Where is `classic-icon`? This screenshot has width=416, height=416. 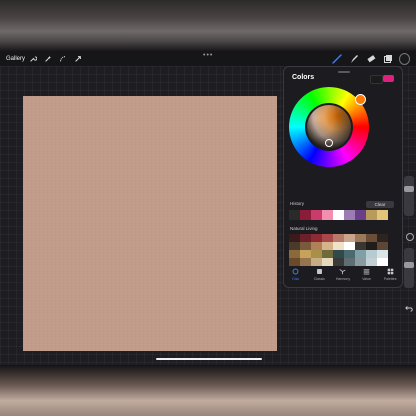 classic-icon is located at coordinates (319, 271).